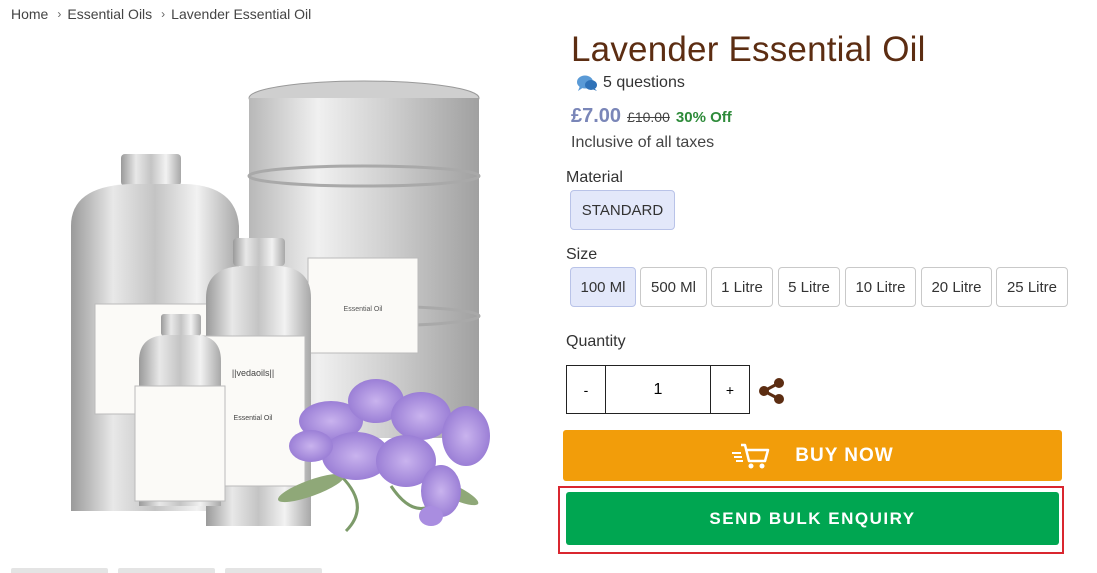 This screenshot has height=573, width=1097. What do you see at coordinates (812, 518) in the screenshot?
I see `send-bulk-enquiry-button: SEND BULK ENQUIRY` at bounding box center [812, 518].